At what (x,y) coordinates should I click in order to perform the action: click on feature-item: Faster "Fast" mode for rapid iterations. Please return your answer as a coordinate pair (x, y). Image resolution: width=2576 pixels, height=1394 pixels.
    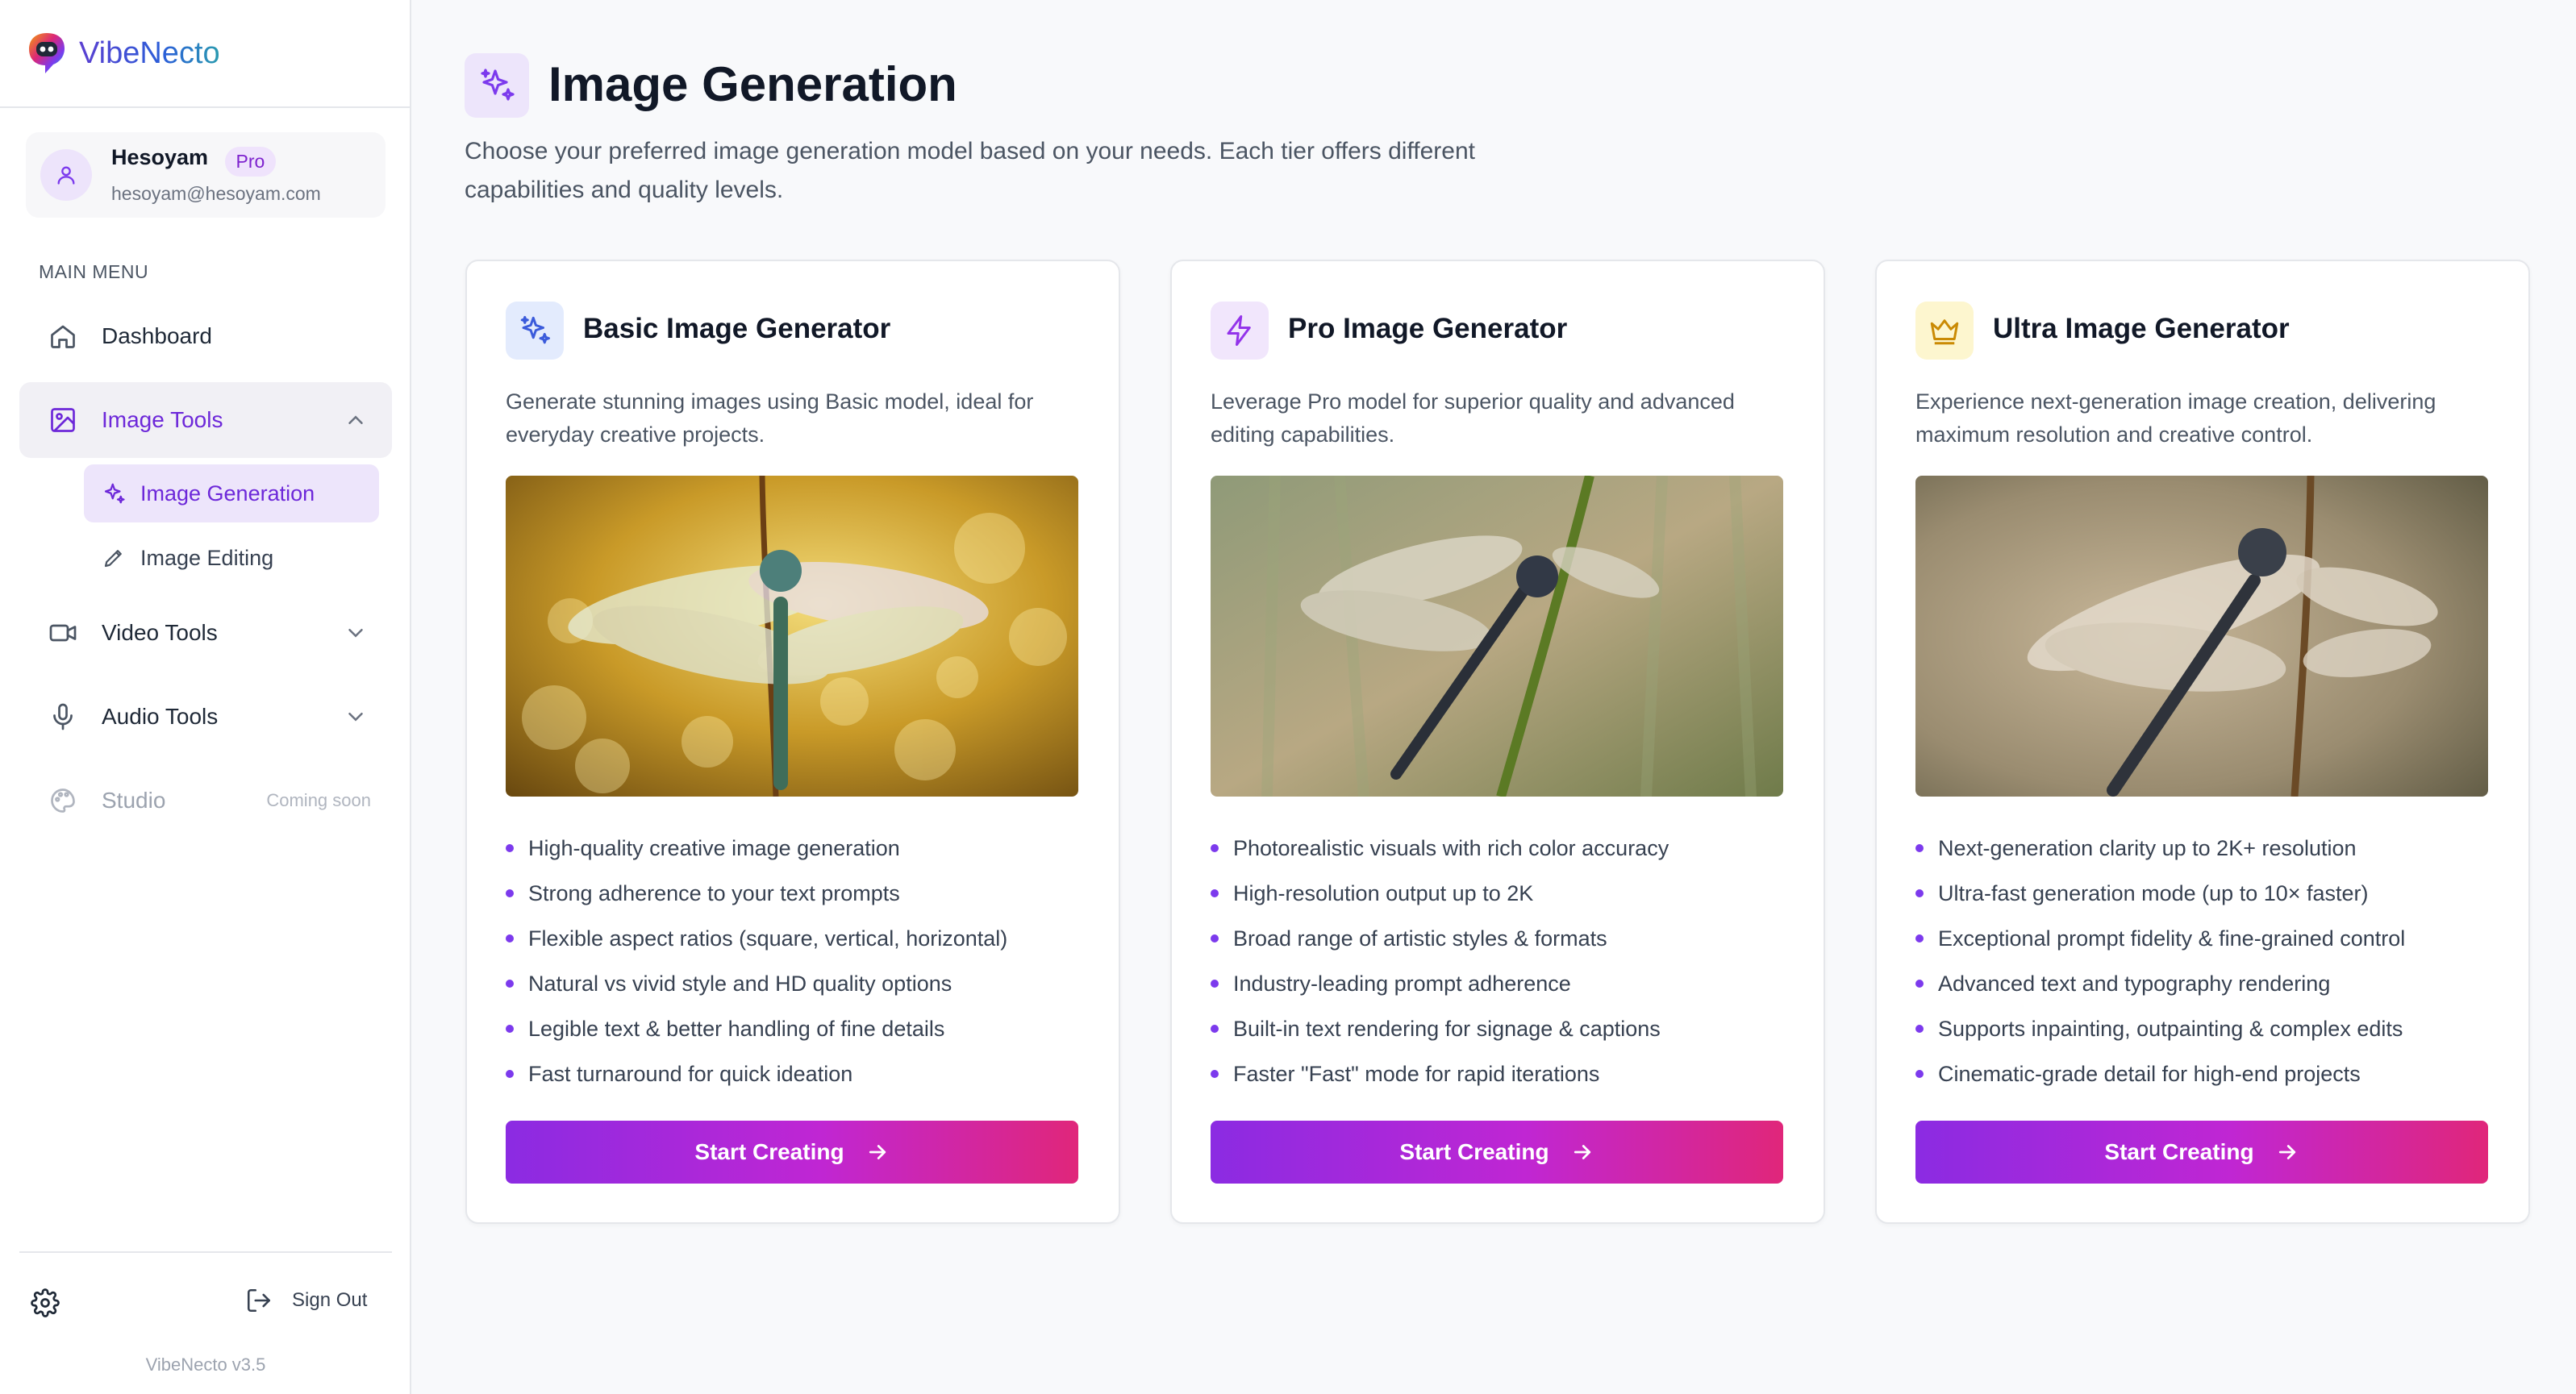
    Looking at the image, I should click on (1440, 1073).